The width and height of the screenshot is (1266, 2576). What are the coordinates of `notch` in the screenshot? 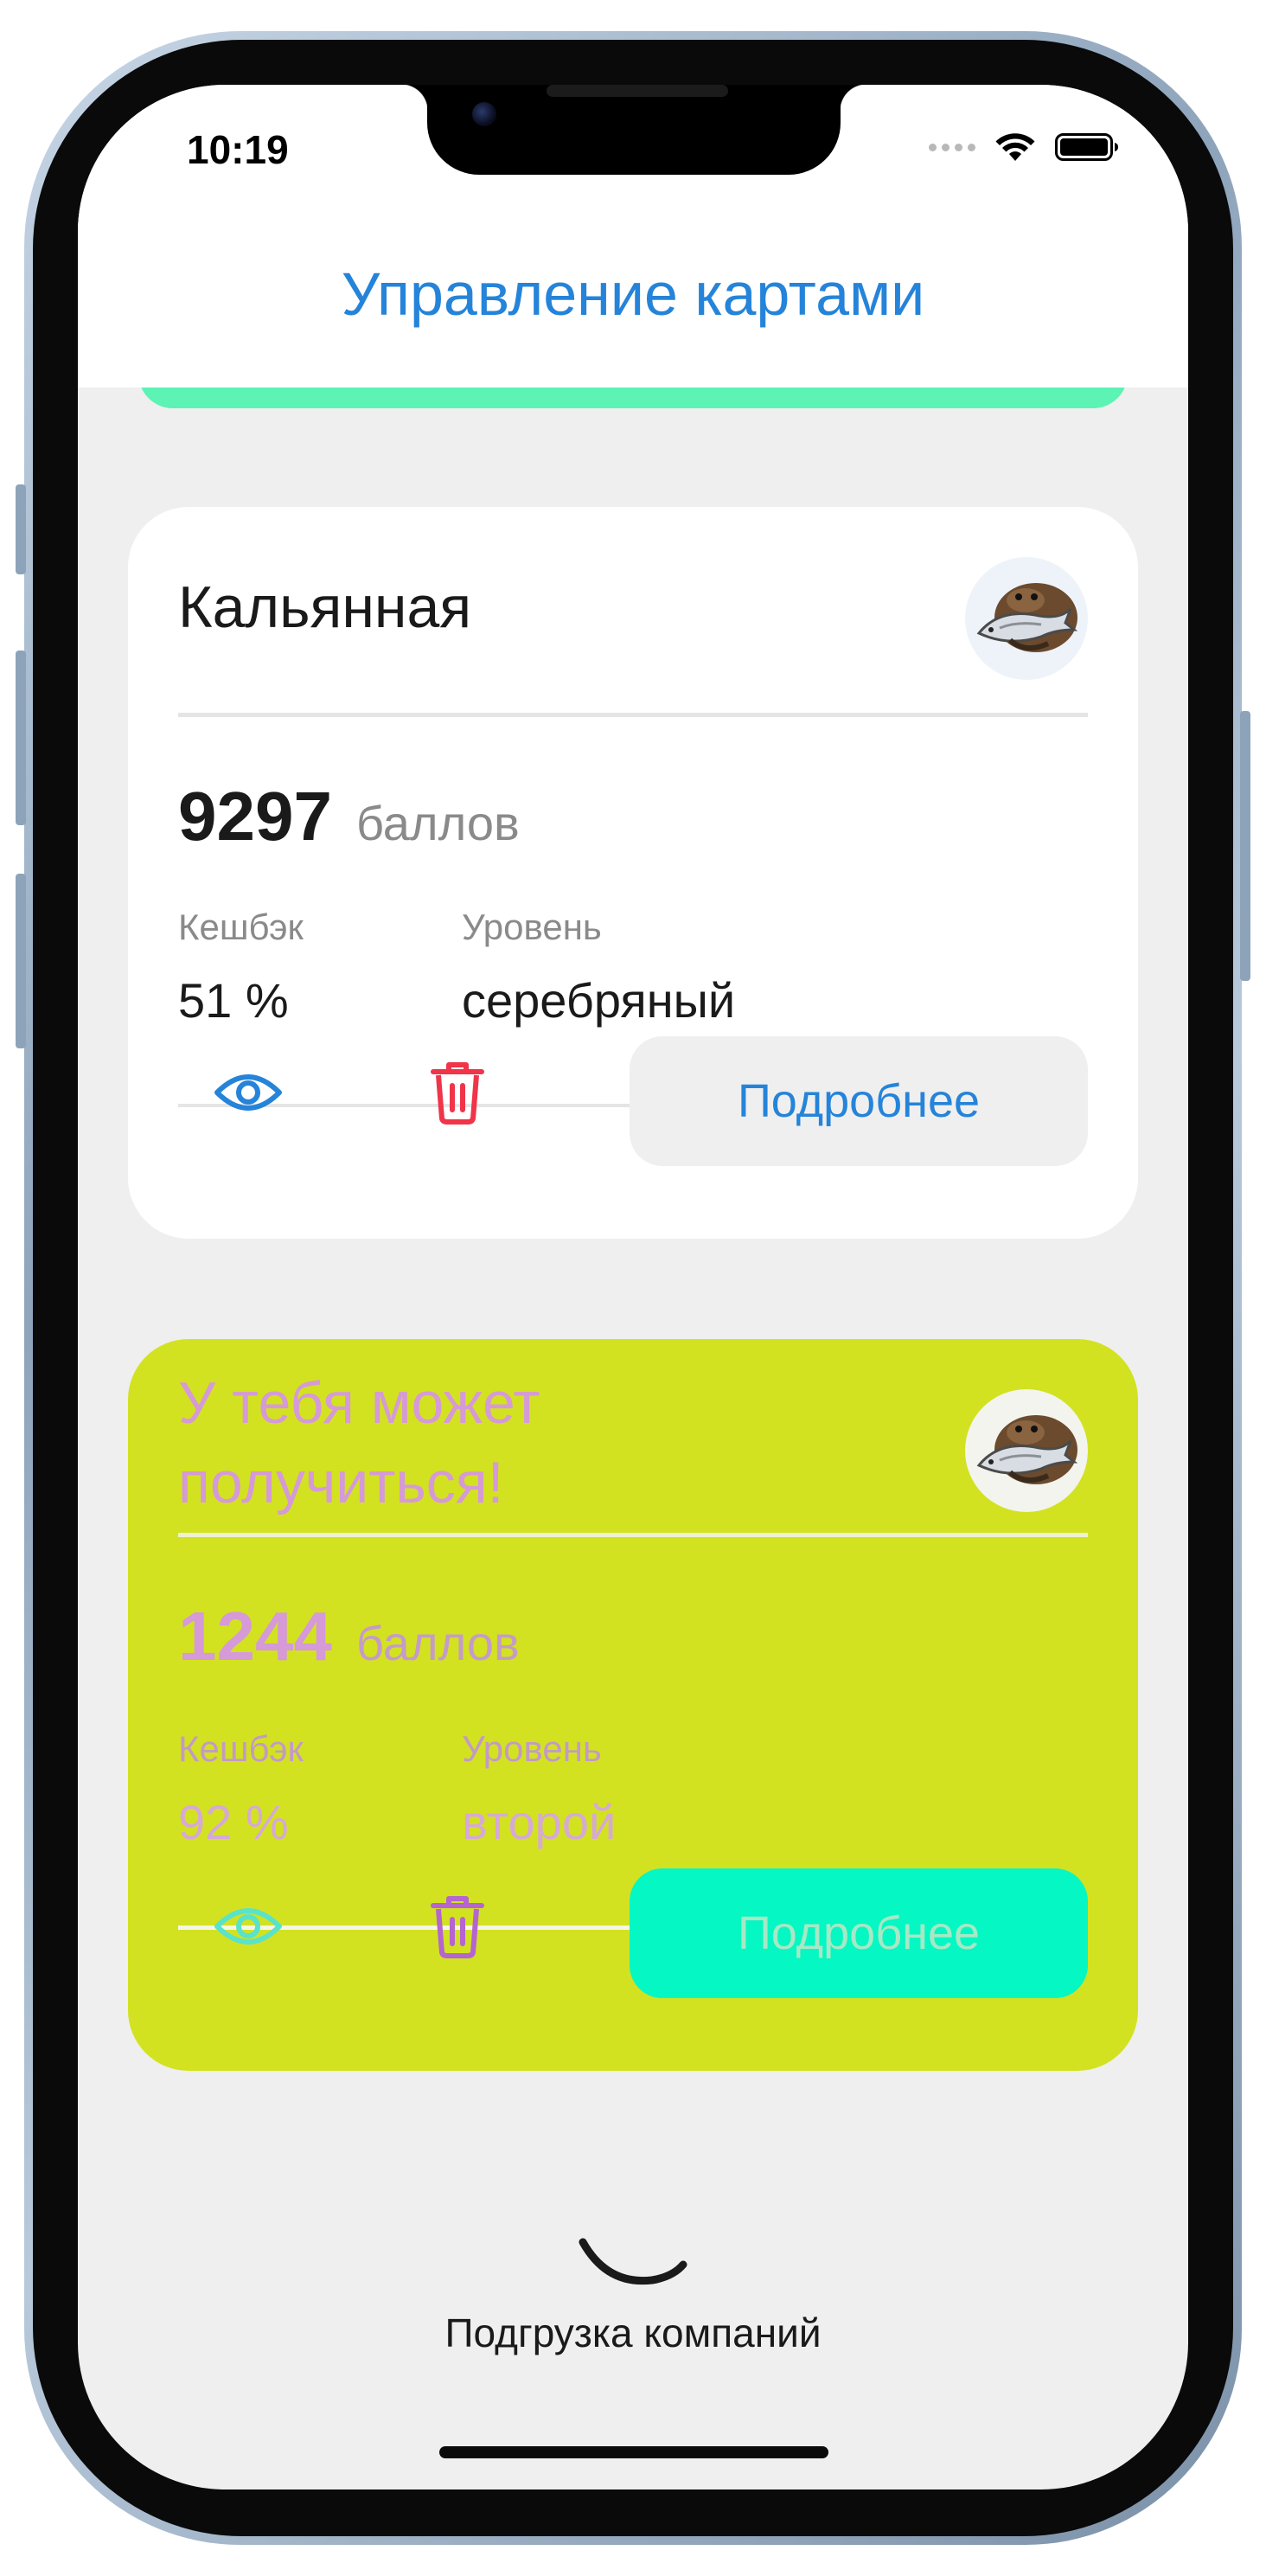 It's located at (633, 130).